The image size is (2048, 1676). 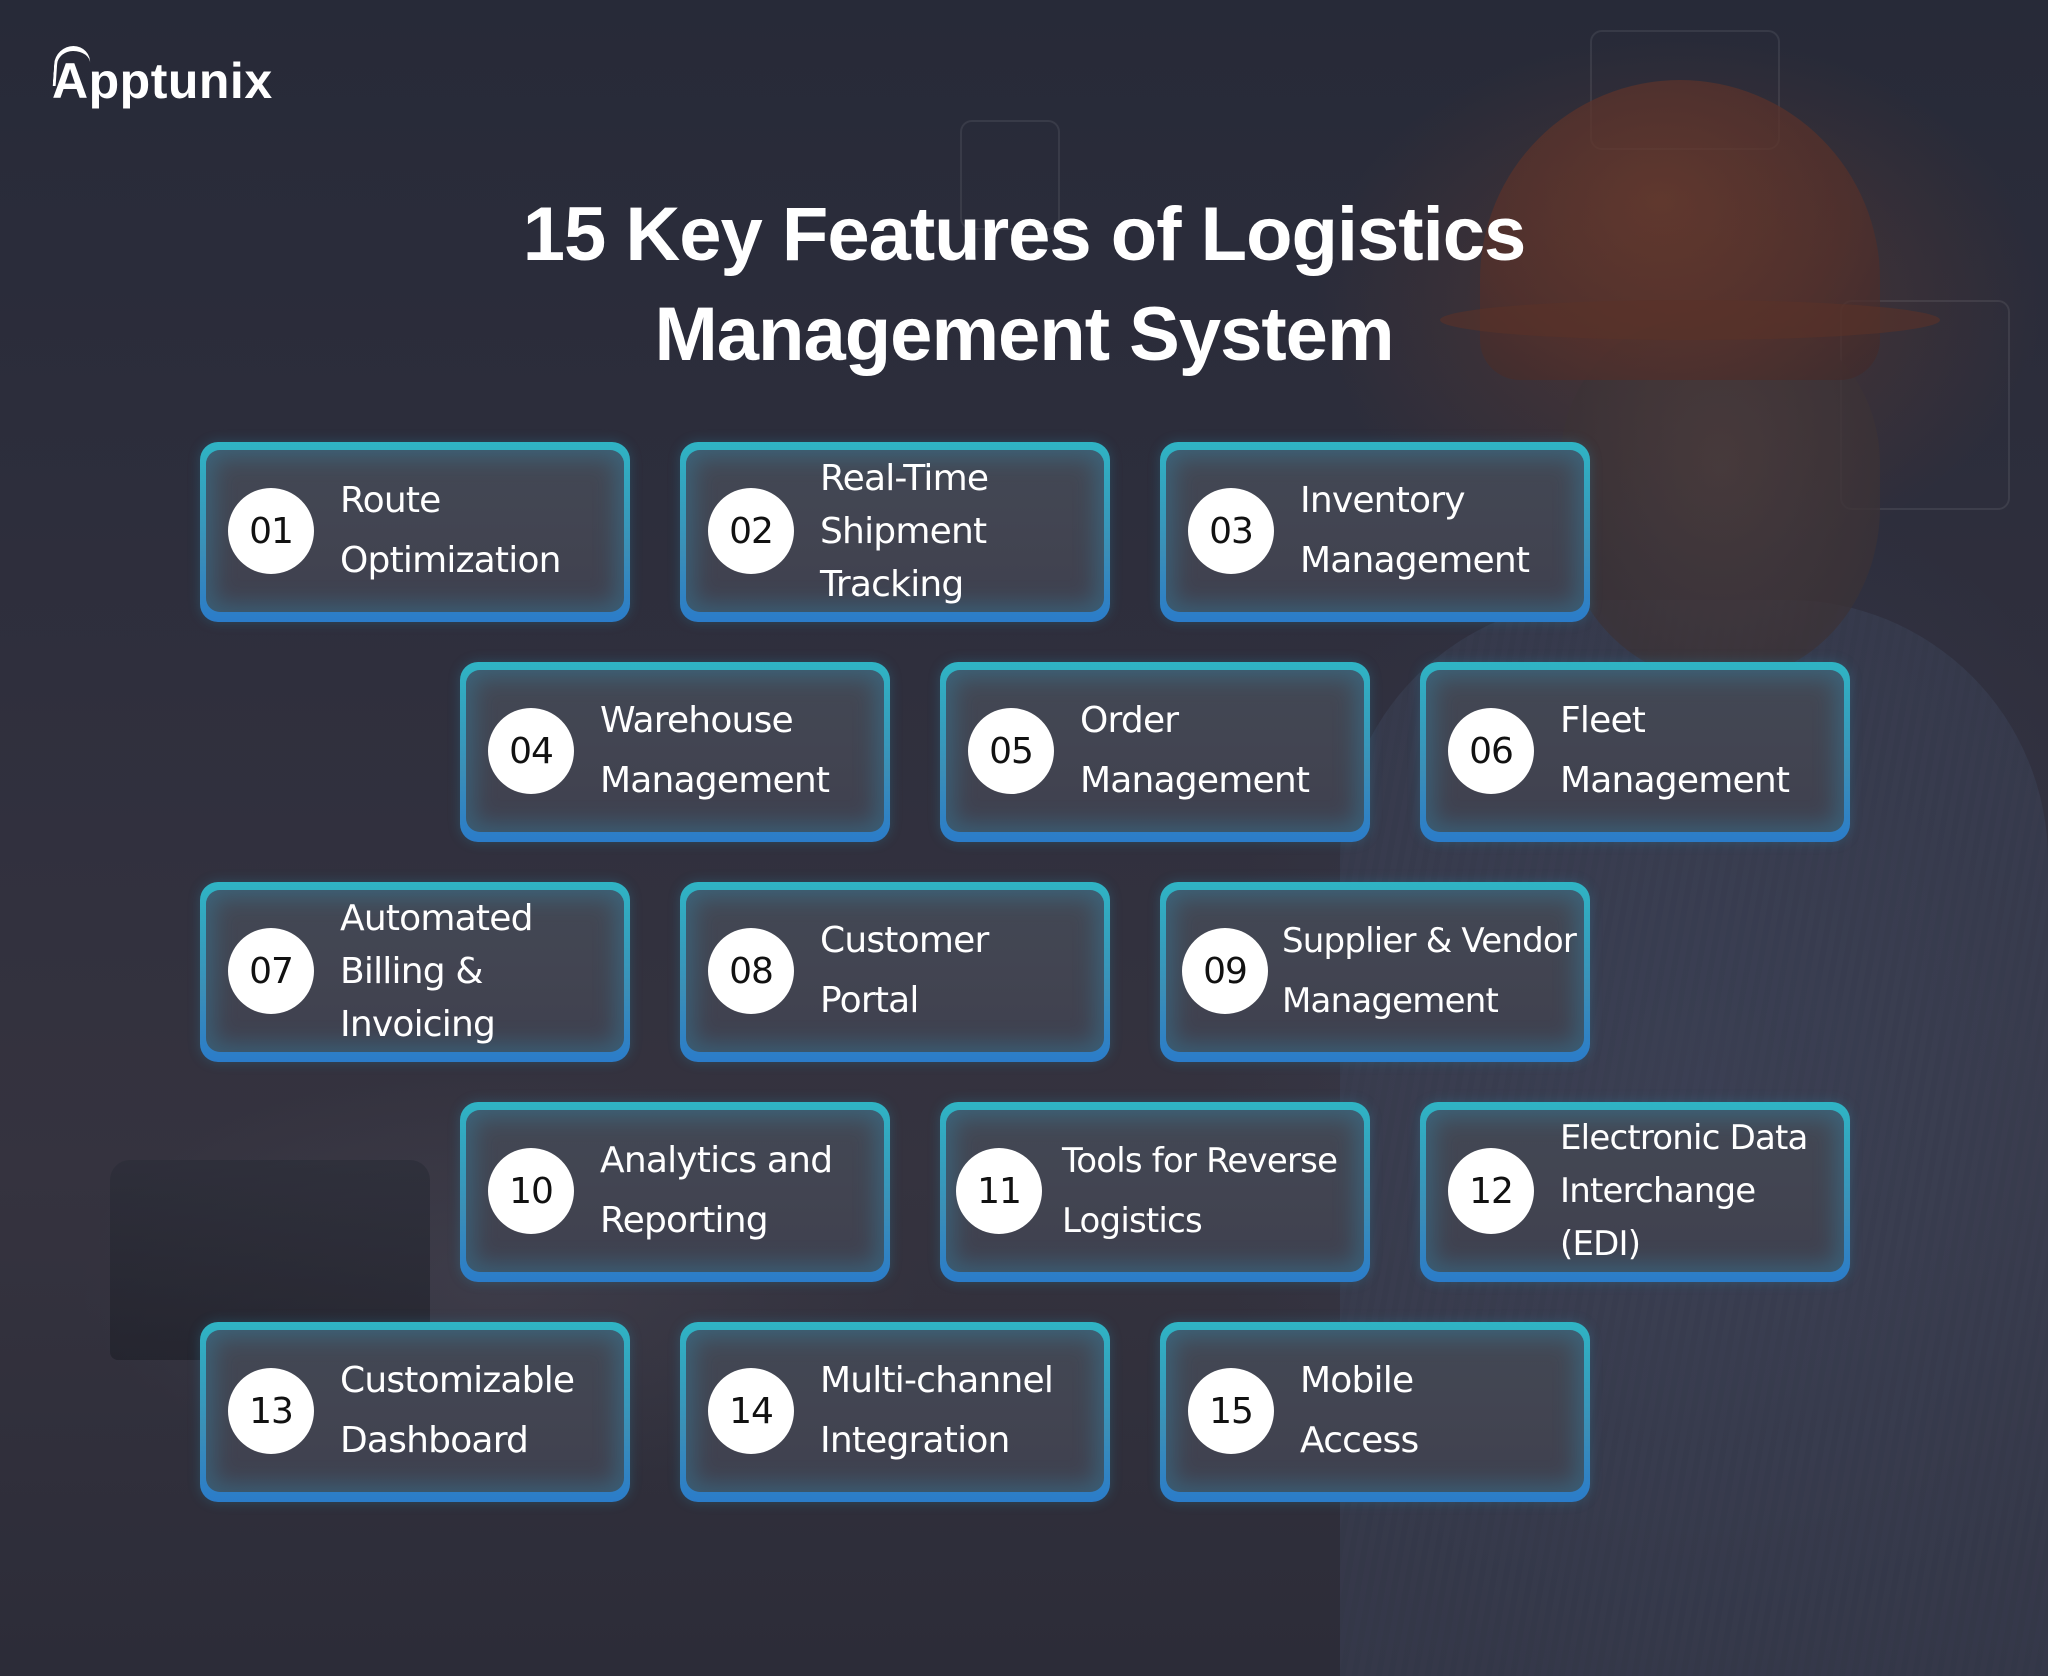 I want to click on feature-label: Real-Time Shipment Tracking, so click(x=904, y=531).